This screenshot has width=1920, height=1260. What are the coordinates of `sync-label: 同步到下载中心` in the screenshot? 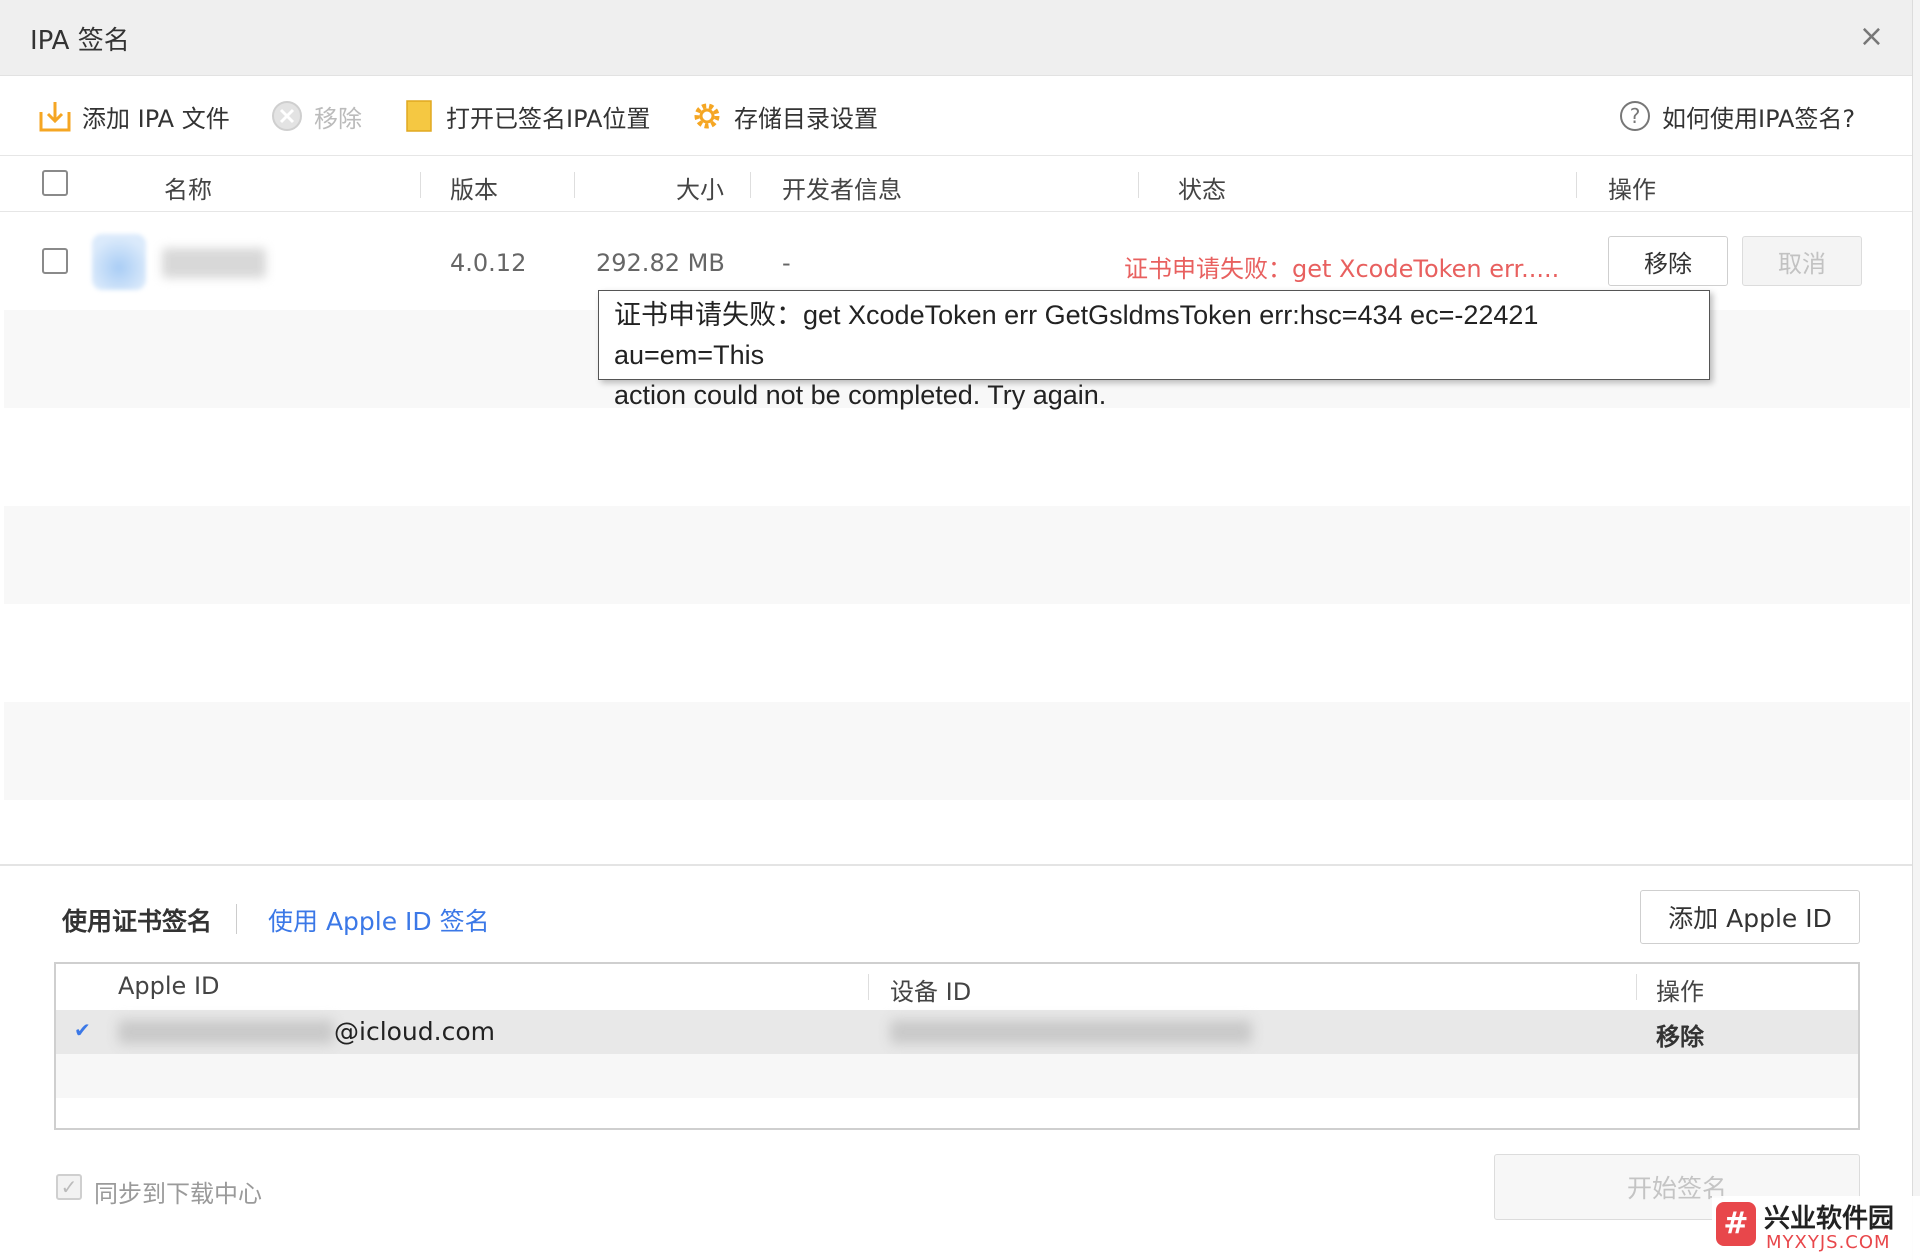 It's located at (178, 1194).